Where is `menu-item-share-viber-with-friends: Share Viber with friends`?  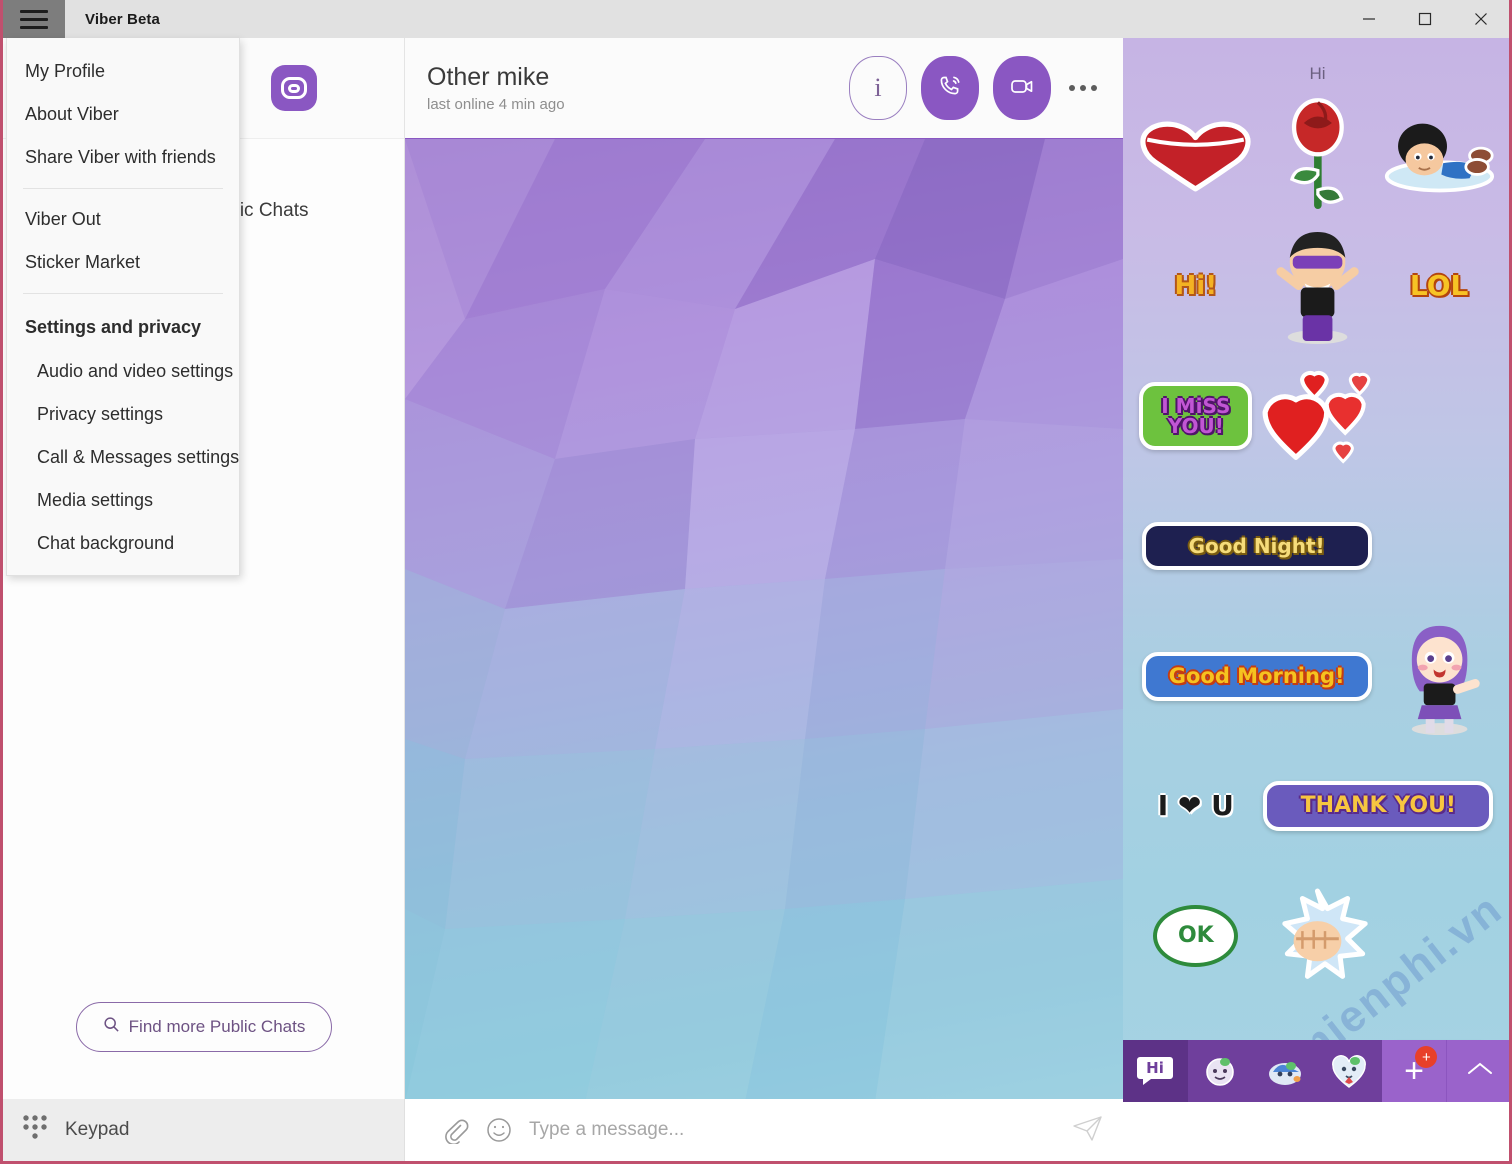
menu-item-share-viber-with-friends: Share Viber with friends is located at coordinates (123, 157).